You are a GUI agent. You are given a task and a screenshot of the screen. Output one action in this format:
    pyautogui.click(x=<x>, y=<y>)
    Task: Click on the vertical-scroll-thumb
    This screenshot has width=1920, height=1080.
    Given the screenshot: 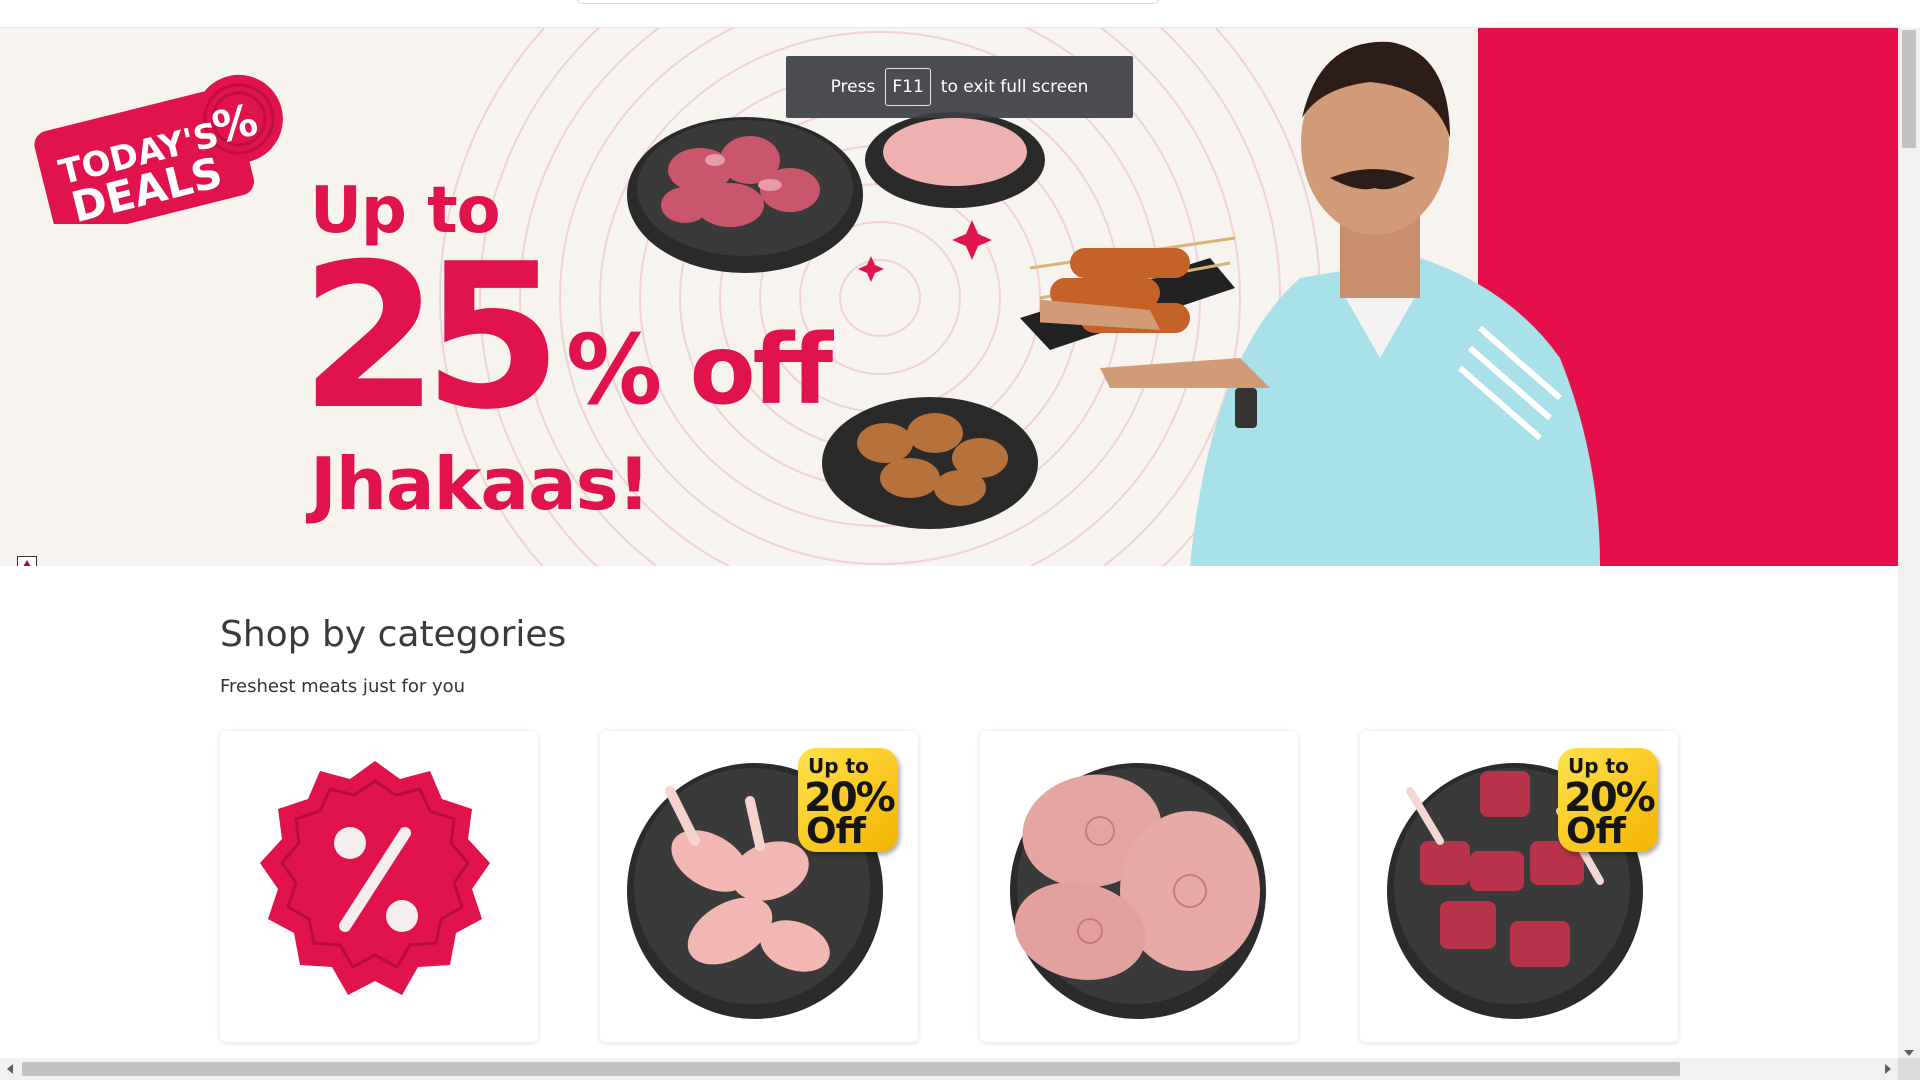 What is the action you would take?
    pyautogui.click(x=1909, y=89)
    